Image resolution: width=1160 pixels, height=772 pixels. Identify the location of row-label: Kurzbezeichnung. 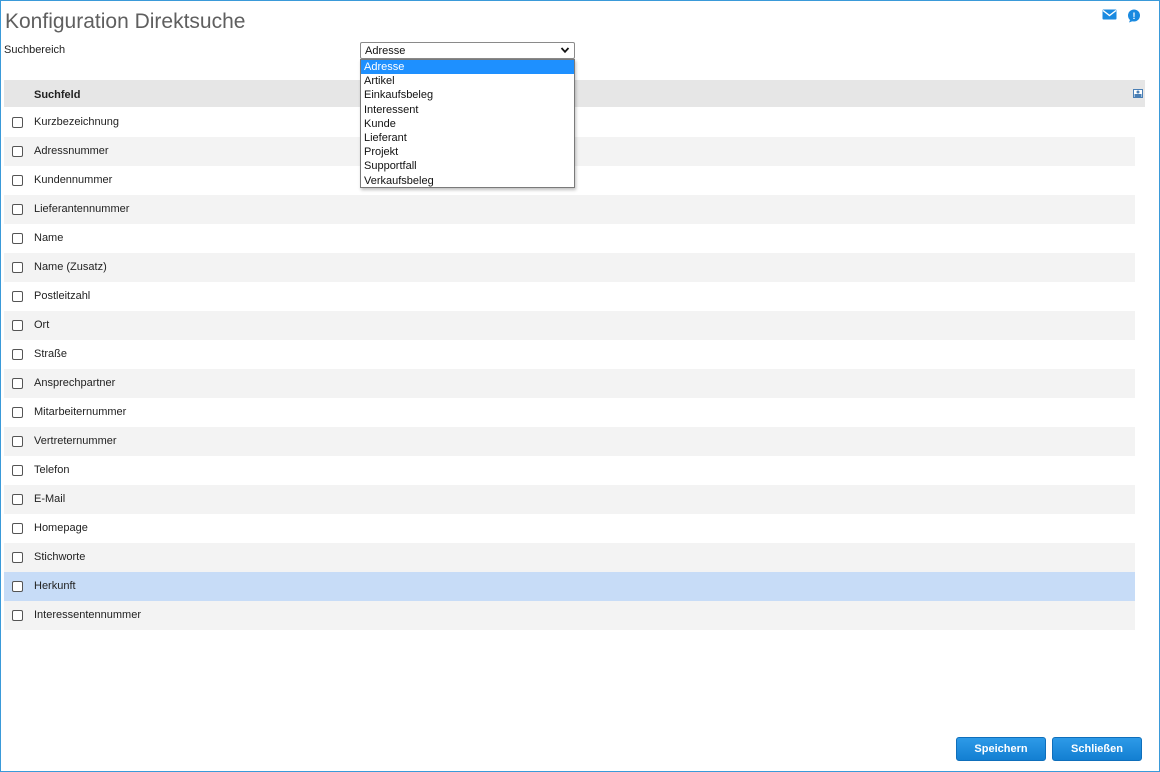
(77, 122).